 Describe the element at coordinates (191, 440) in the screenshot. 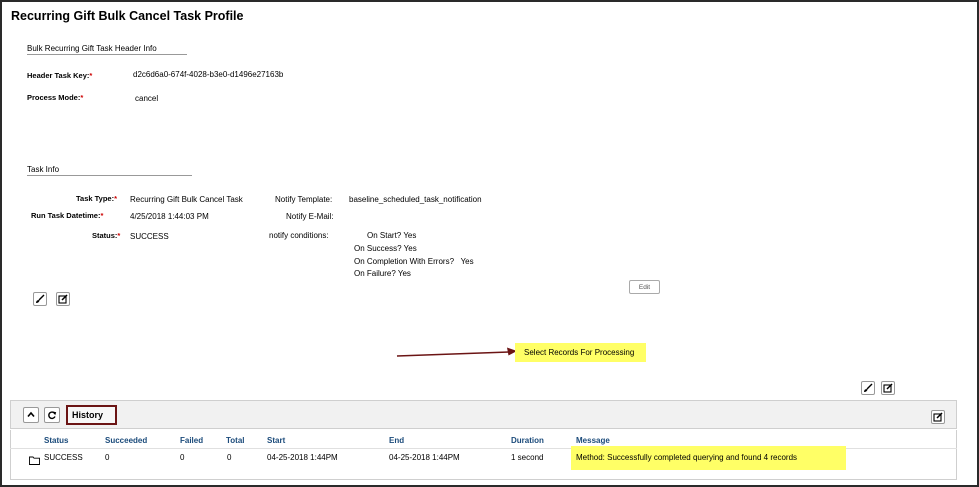

I see `column-header-failed: Failed` at that location.